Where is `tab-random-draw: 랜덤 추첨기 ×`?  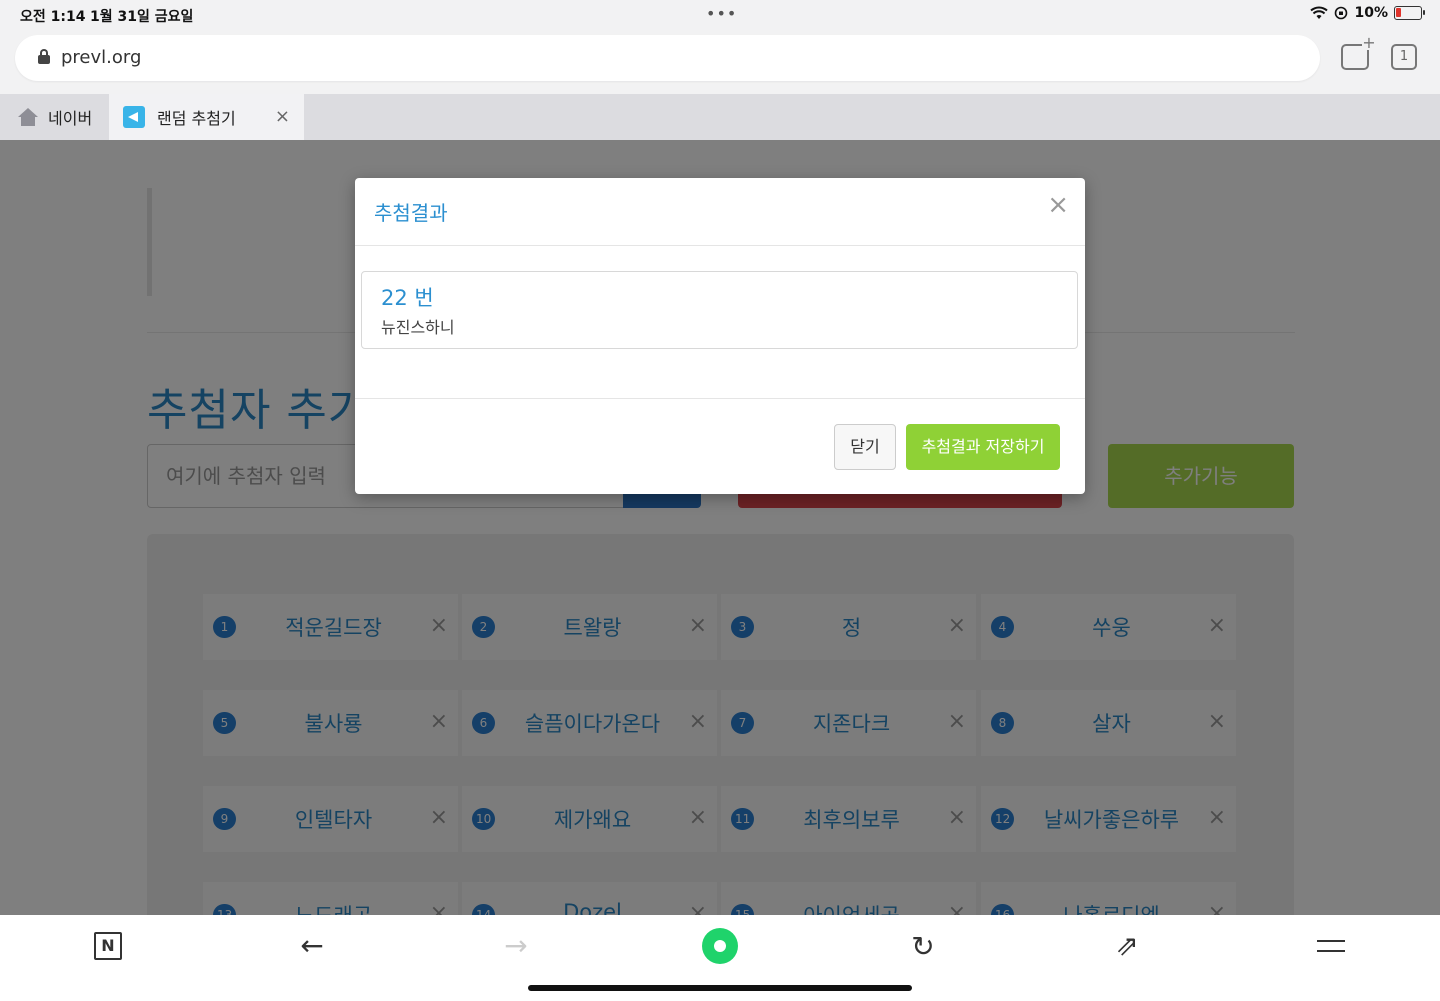
tab-random-draw: 랜덤 추첨기 × is located at coordinates (206, 117).